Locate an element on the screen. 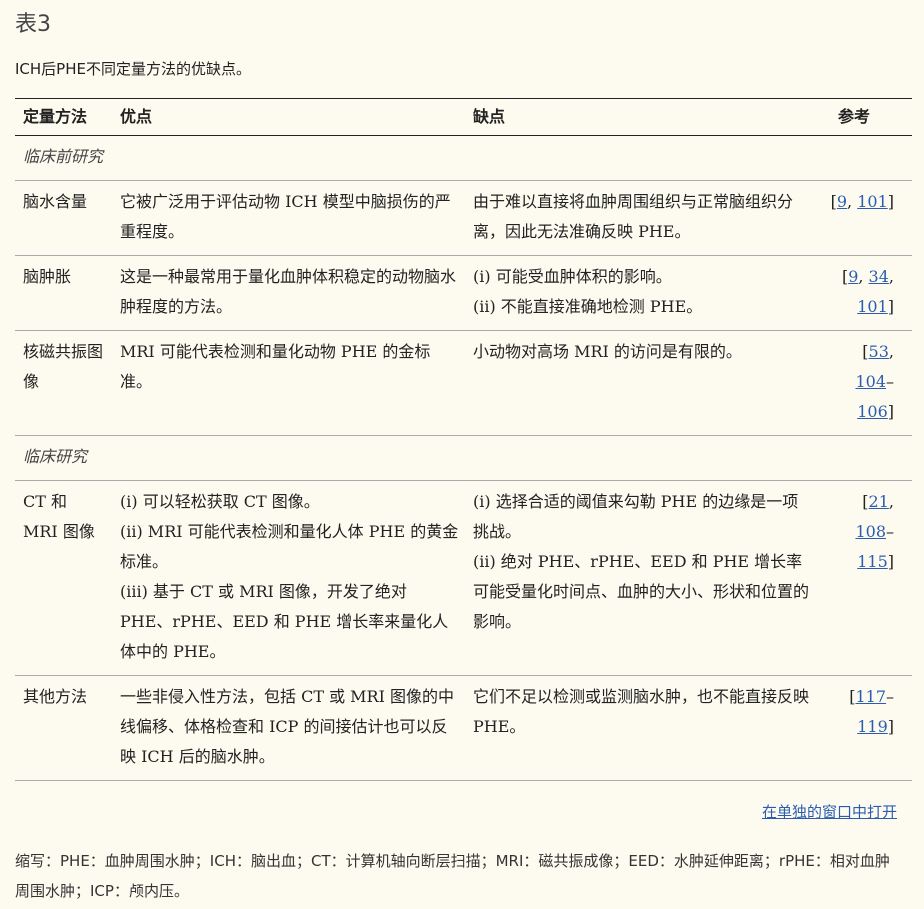  cell-method: CT 和 MRI 图像 is located at coordinates (63, 578).